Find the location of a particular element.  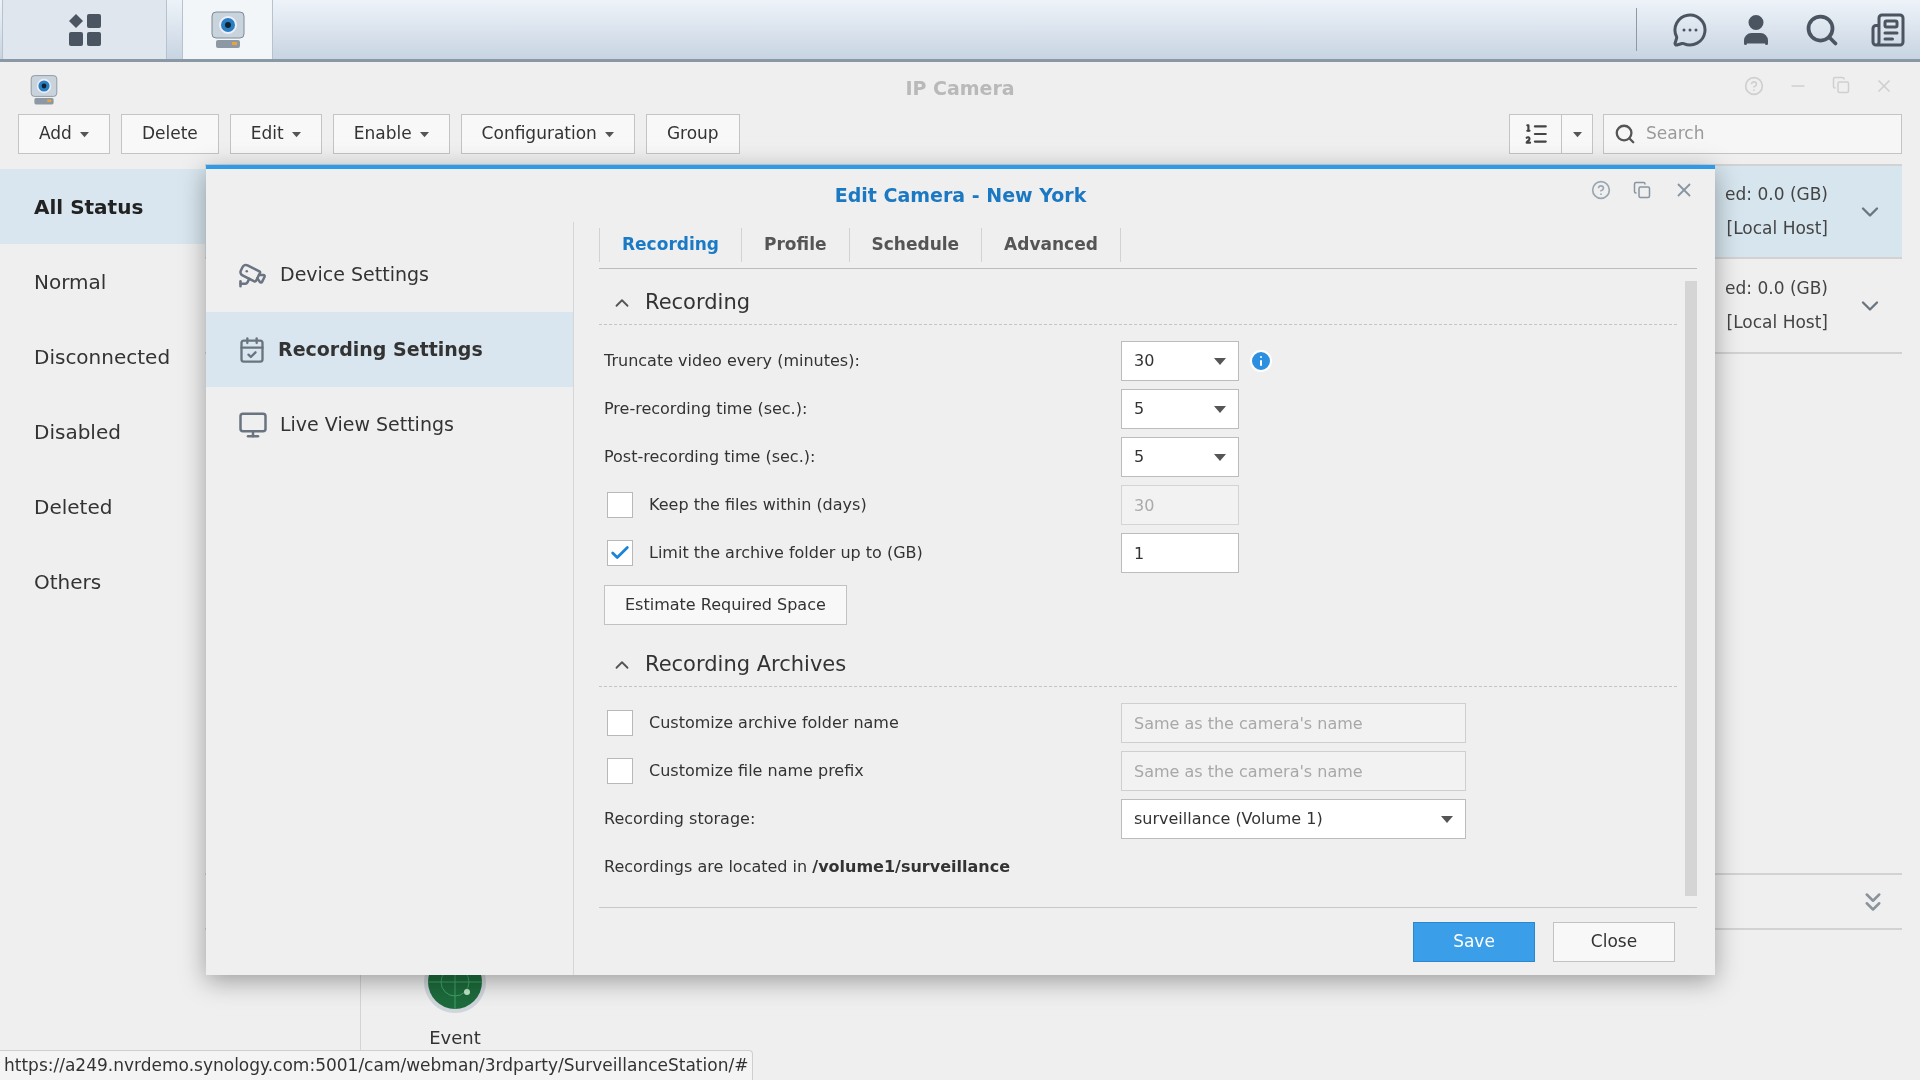

help-icon is located at coordinates (1601, 190).